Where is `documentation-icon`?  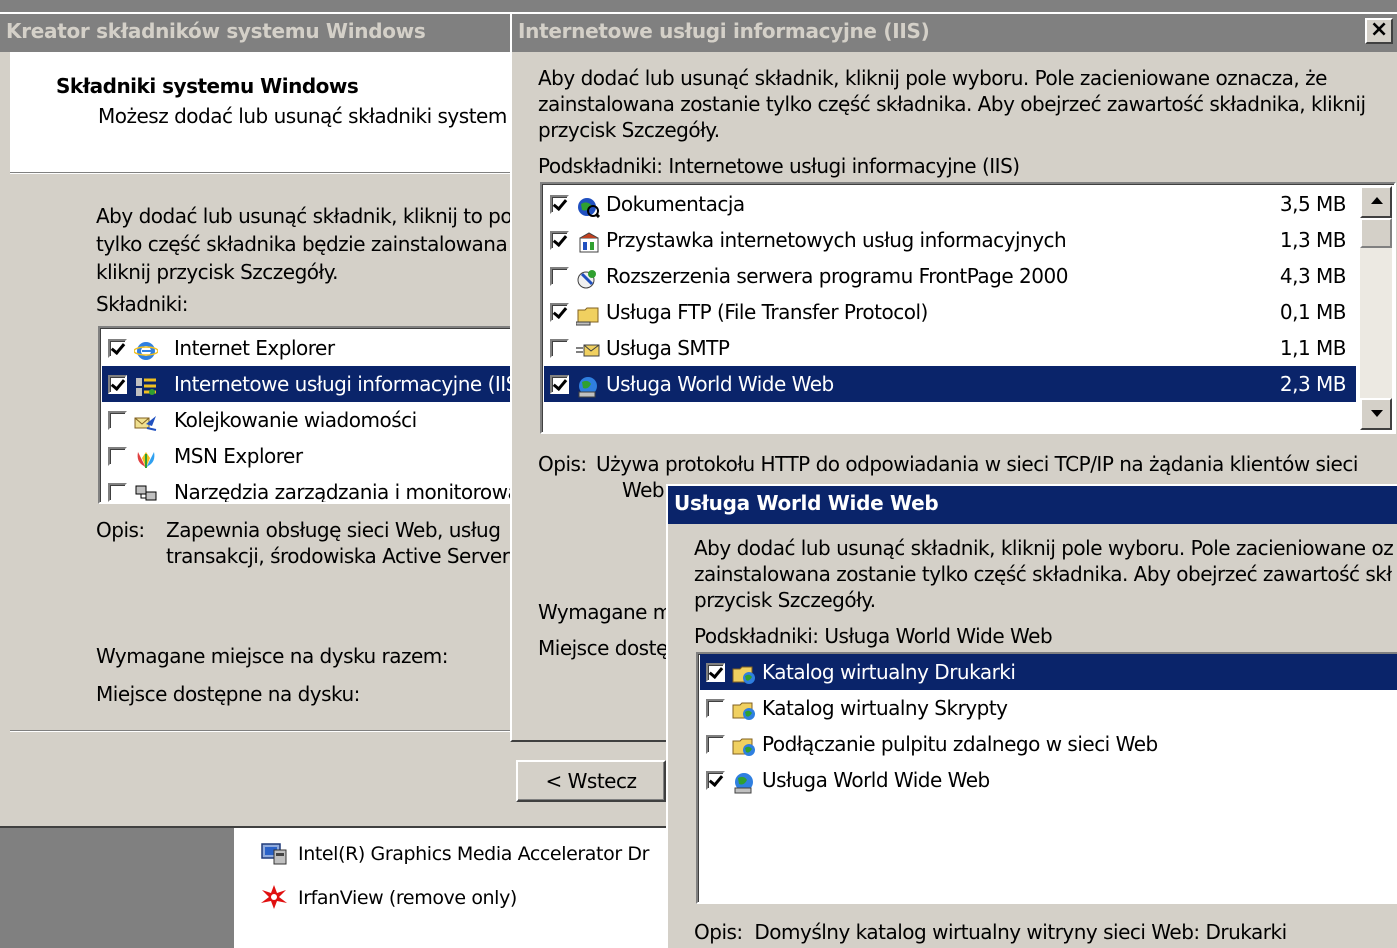 documentation-icon is located at coordinates (588, 206).